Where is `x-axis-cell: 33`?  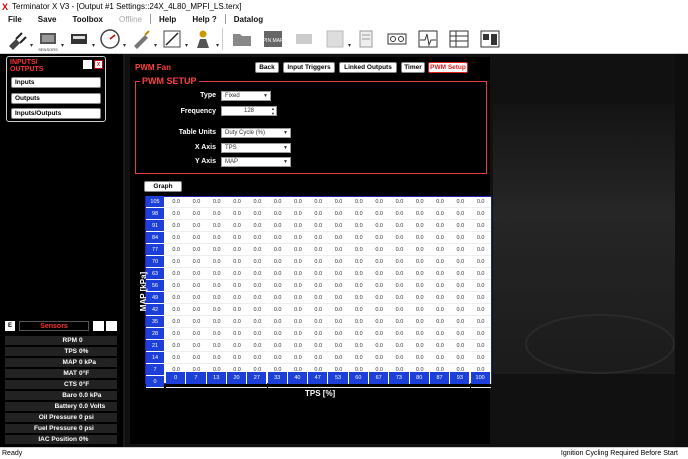 x-axis-cell: 33 is located at coordinates (277, 378).